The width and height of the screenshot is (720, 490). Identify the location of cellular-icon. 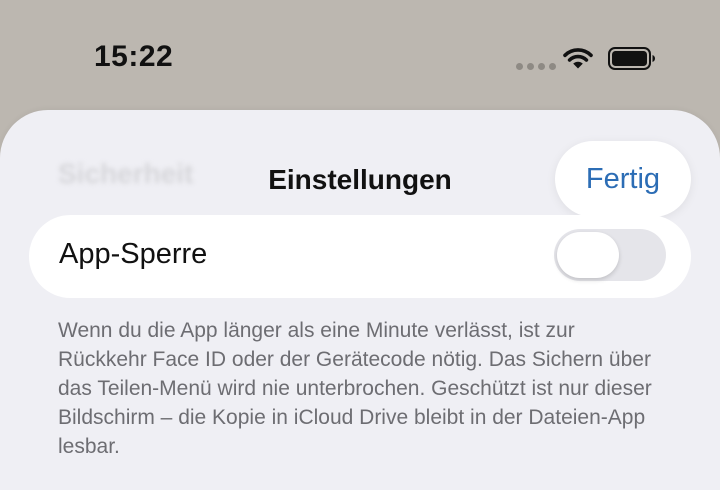
(536, 66).